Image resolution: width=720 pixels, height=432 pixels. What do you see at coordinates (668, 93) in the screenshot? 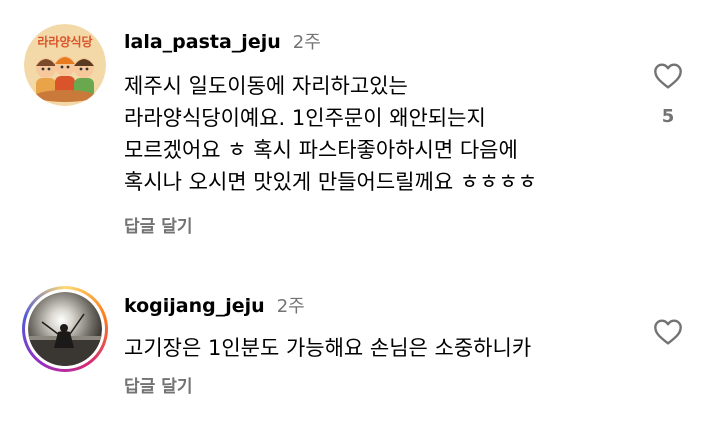
I see `like-area: 5` at bounding box center [668, 93].